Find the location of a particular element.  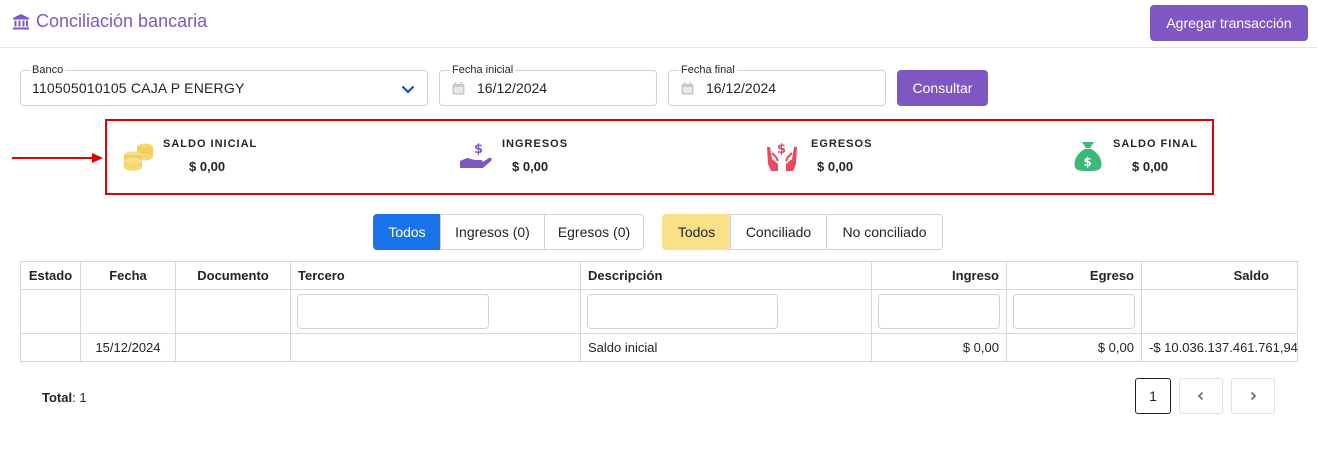

total-value: : 1 is located at coordinates (79, 397).